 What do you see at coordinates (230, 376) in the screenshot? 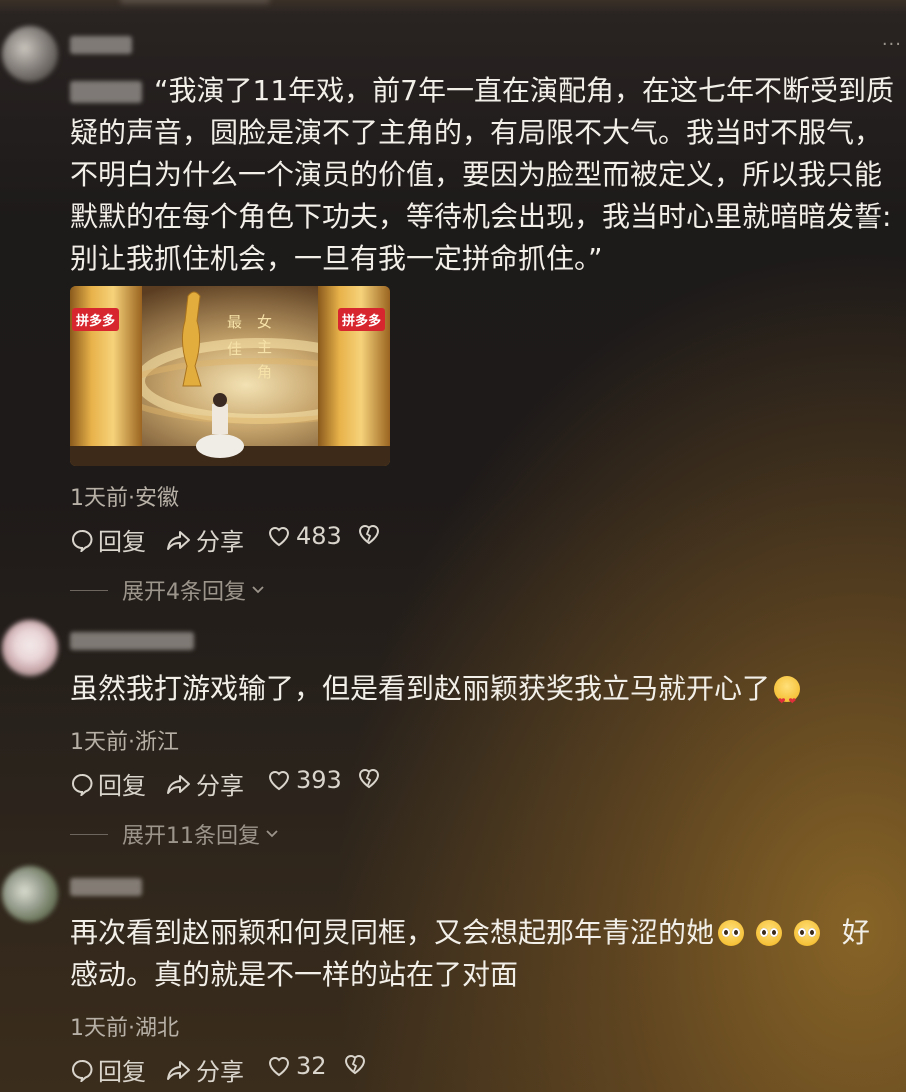
I see `comment-image: 拼多多 拼多多 最佳 女主角` at bounding box center [230, 376].